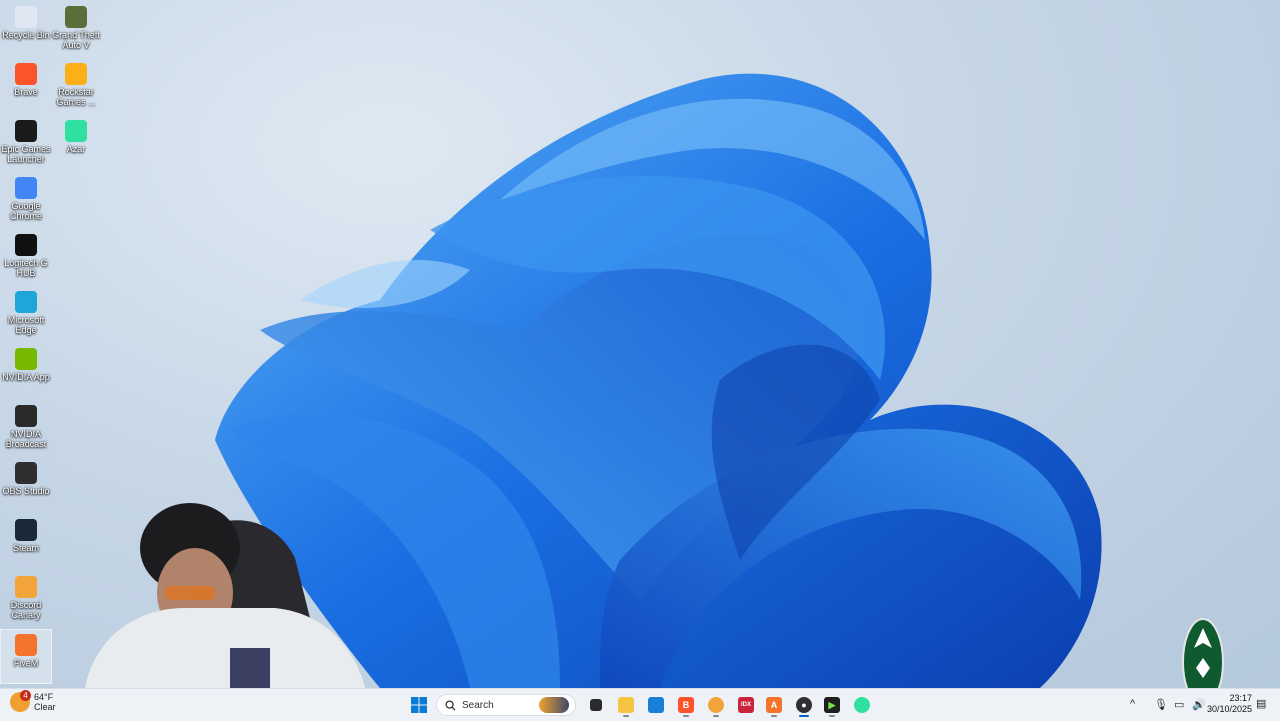  Describe the element at coordinates (33, 701) in the screenshot. I see `weather-widget: 4 64°F Clear` at that location.